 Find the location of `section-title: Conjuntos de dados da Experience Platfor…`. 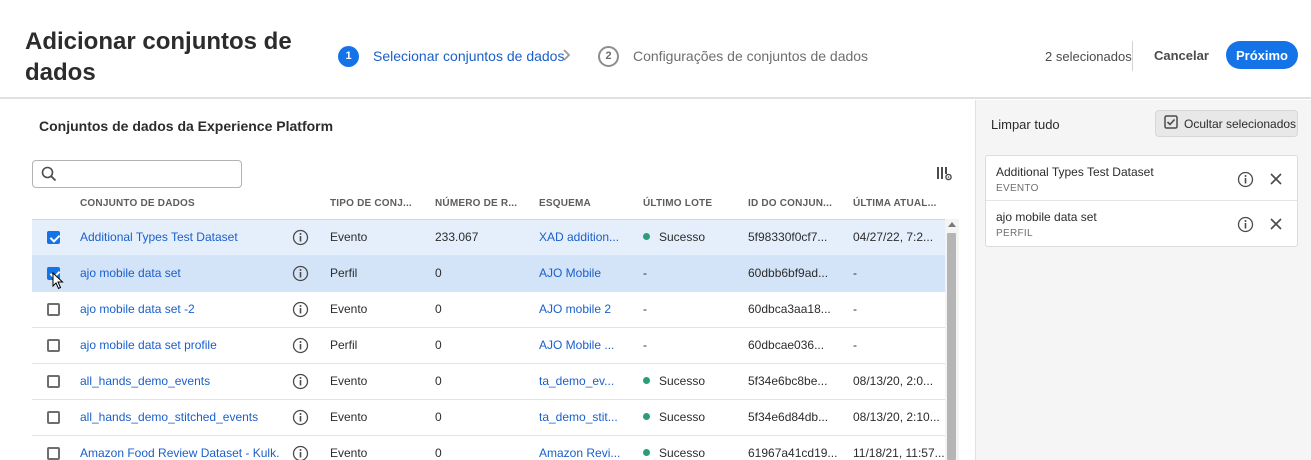

section-title: Conjuntos de dados da Experience Platfor… is located at coordinates (186, 126).